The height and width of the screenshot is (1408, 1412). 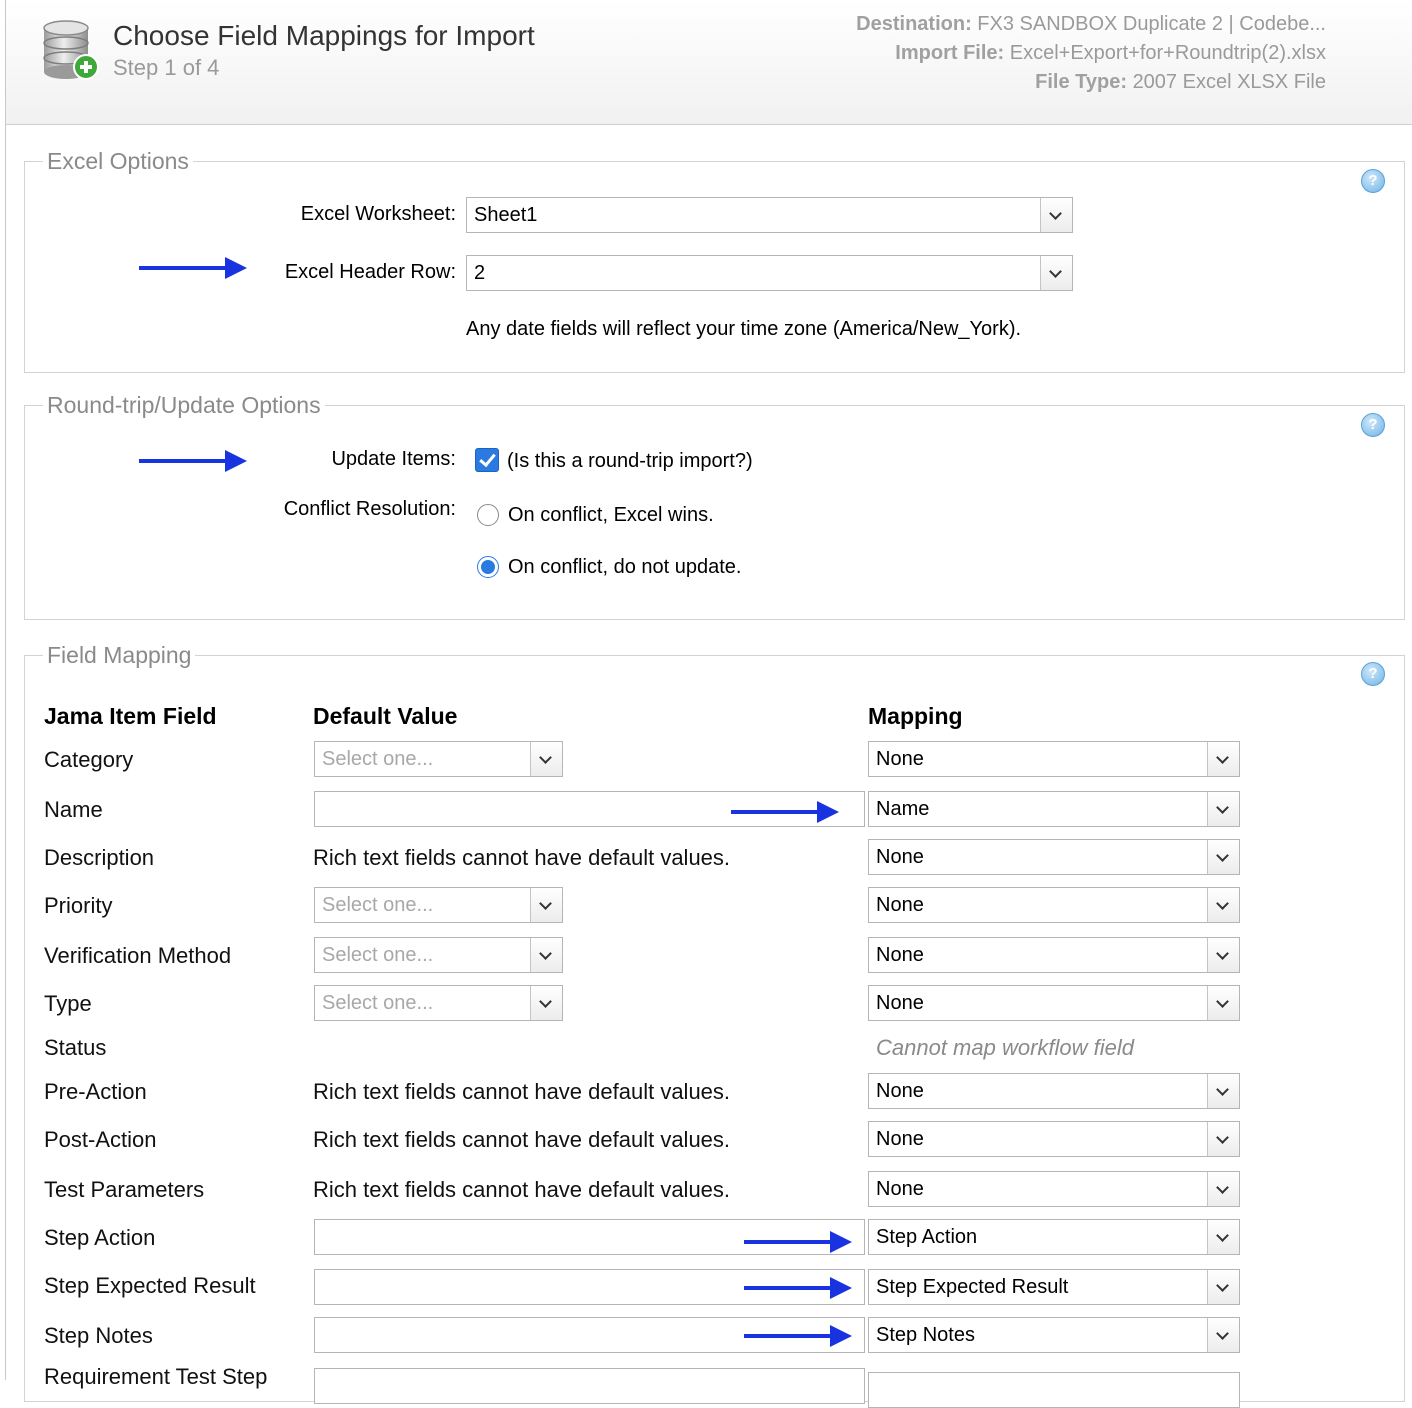 I want to click on worksheet-select: Sheet1, so click(x=769, y=215).